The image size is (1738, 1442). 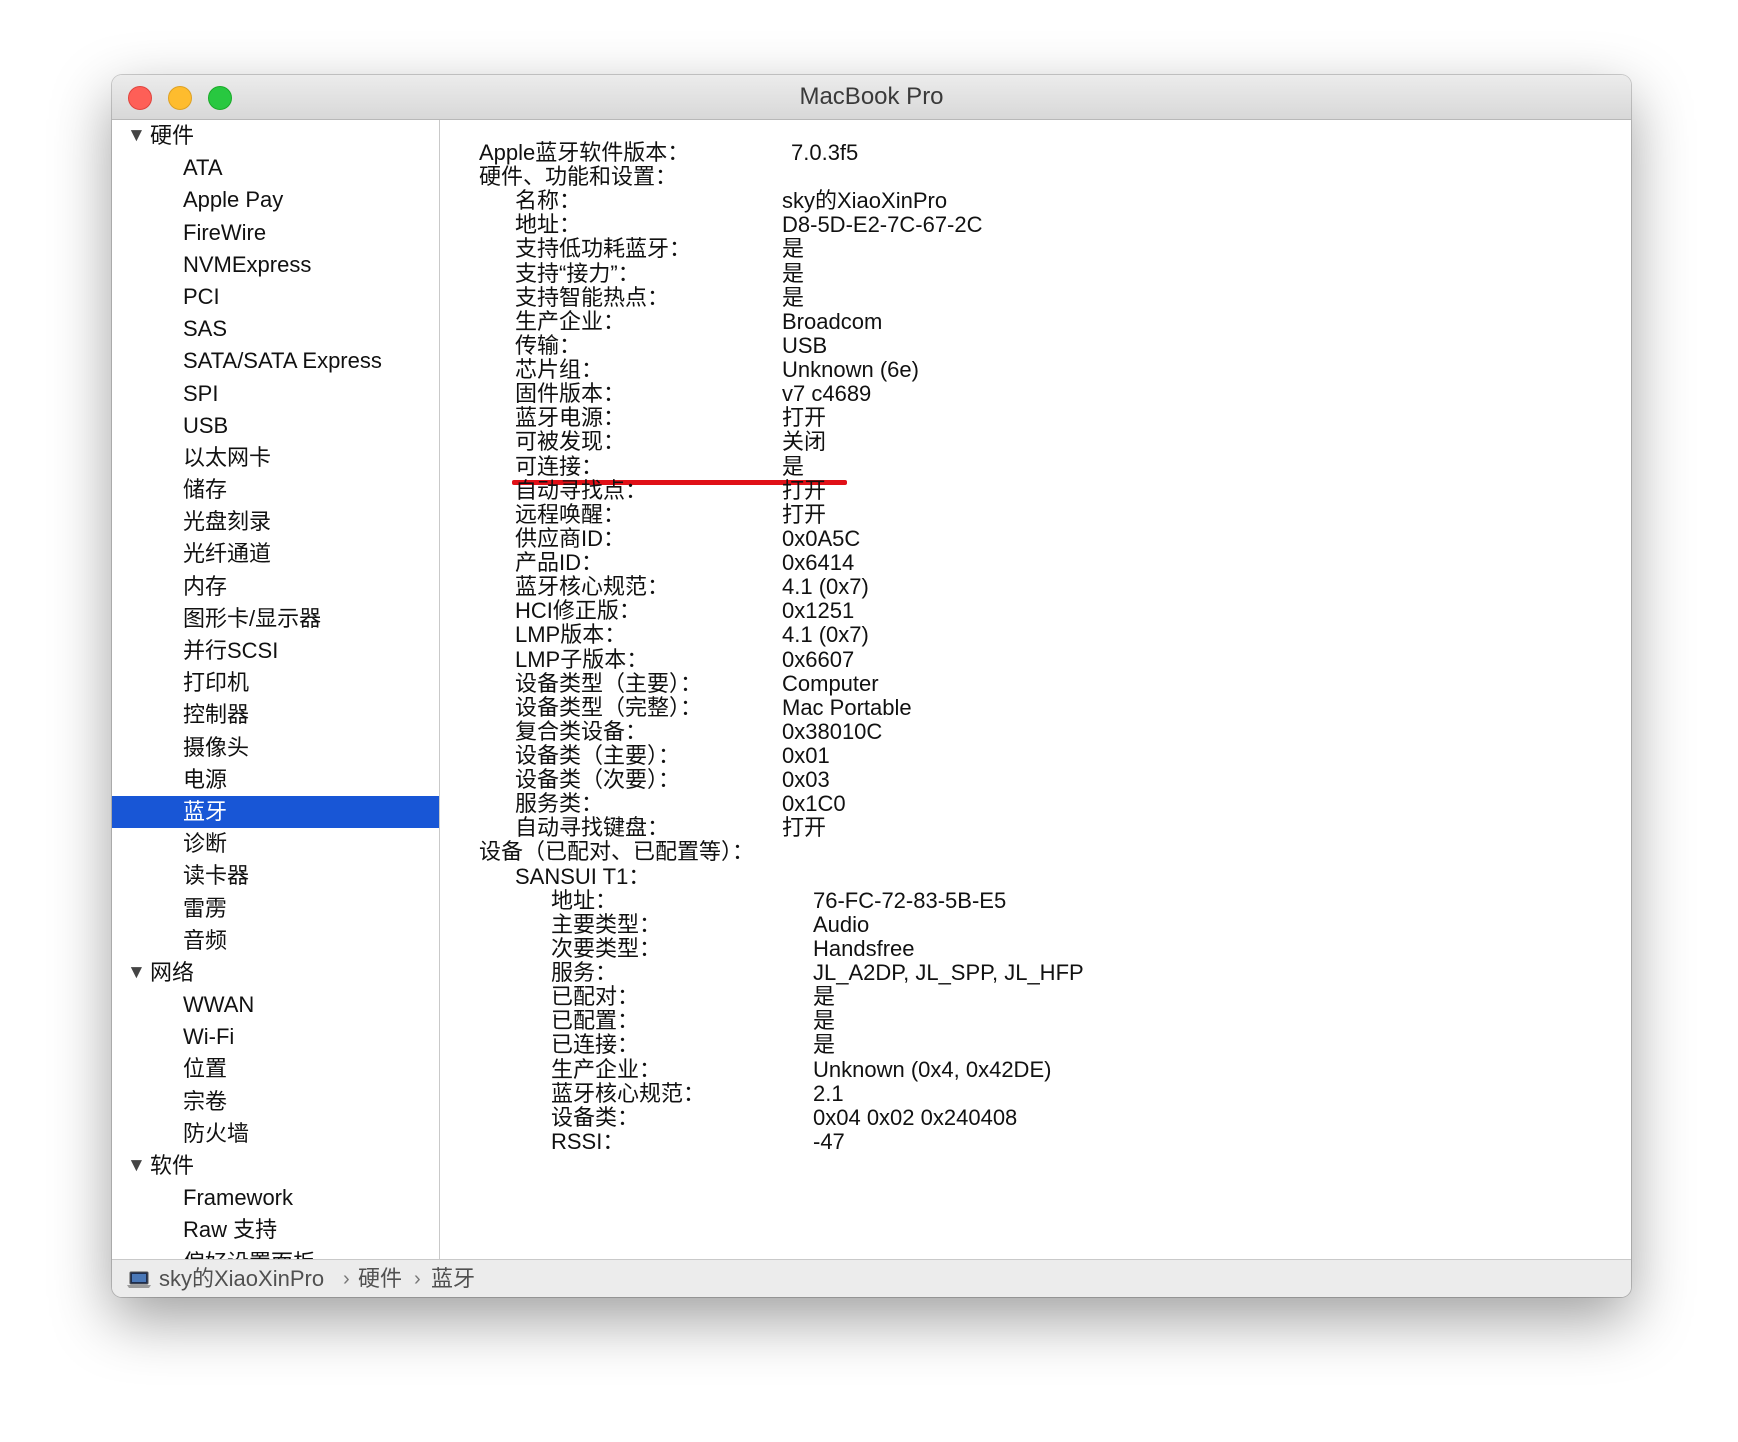 I want to click on sidebar-item: ATA, so click(x=275, y=168).